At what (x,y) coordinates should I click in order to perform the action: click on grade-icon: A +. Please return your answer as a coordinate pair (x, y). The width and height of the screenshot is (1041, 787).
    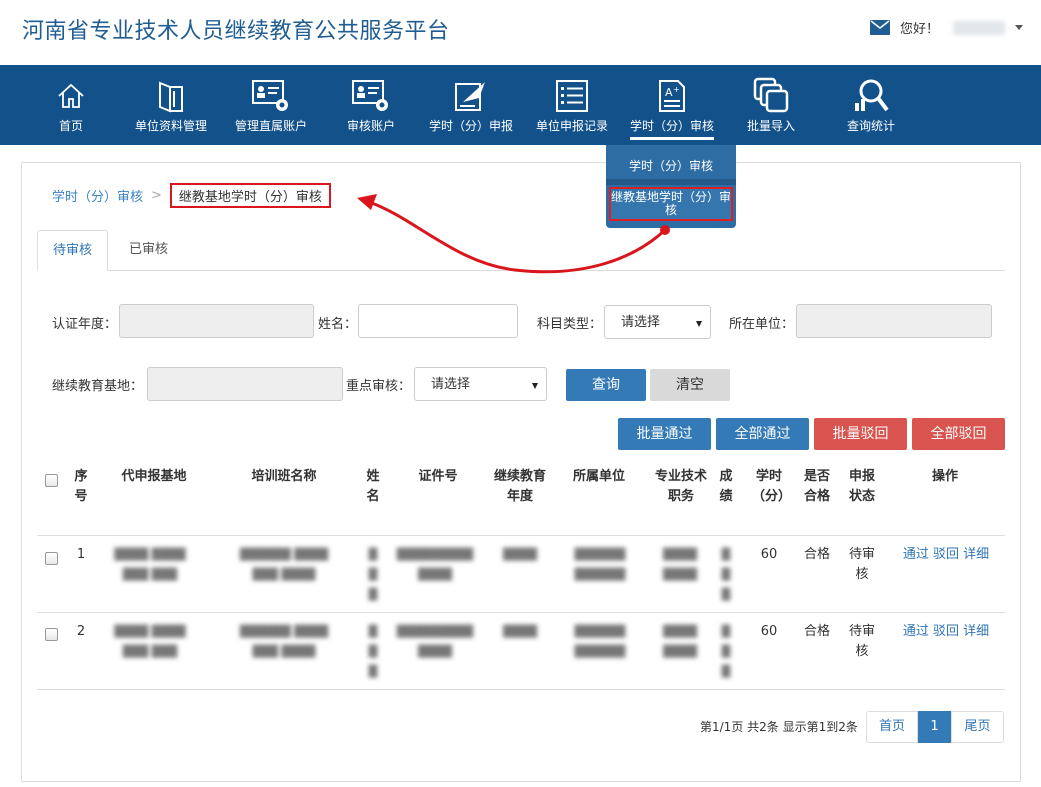
    Looking at the image, I should click on (672, 96).